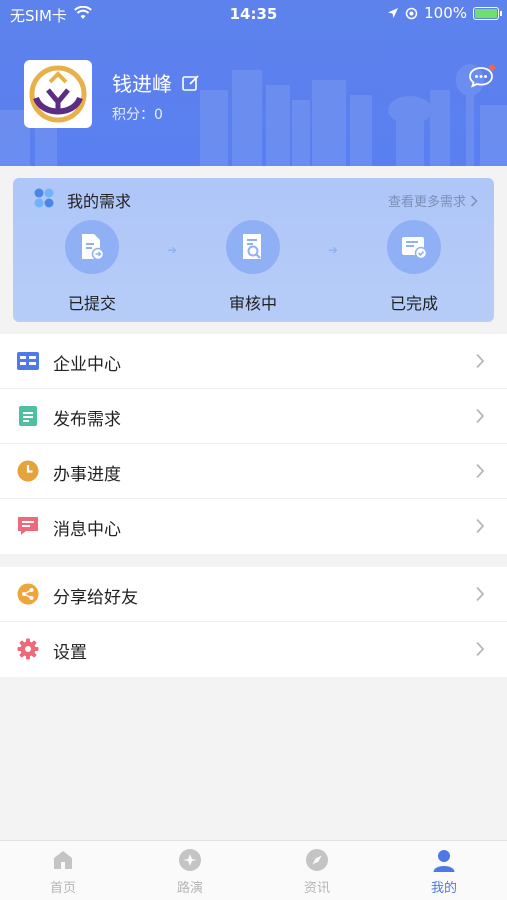 This screenshot has height=900, width=507. Describe the element at coordinates (28, 526) in the screenshot. I see `message-icon` at that location.